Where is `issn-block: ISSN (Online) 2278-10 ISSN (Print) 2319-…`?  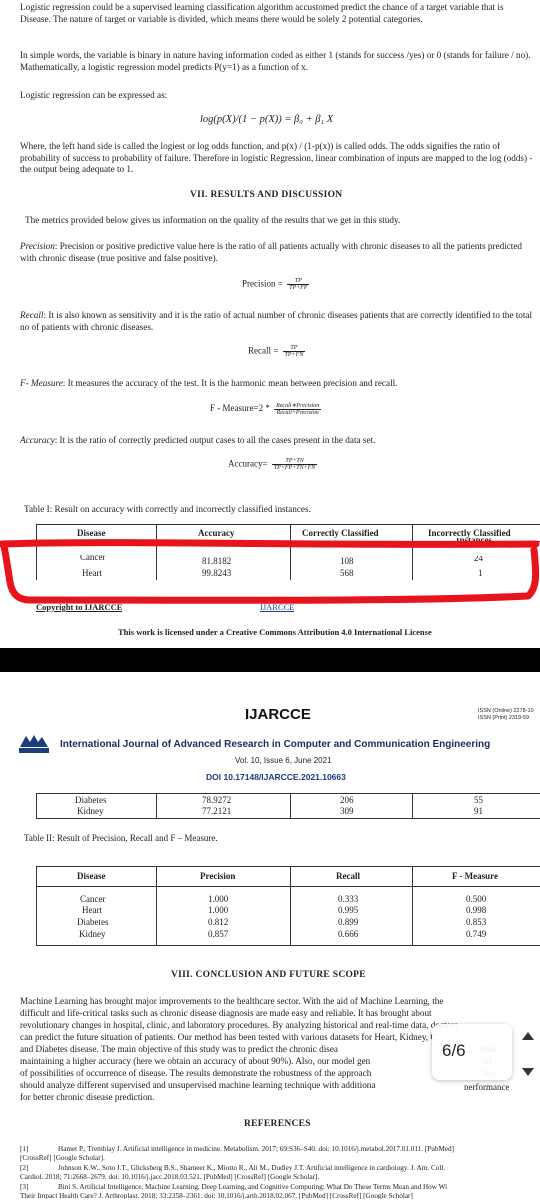 issn-block: ISSN (Online) 2278-10 ISSN (Print) 2319-… is located at coordinates (509, 715).